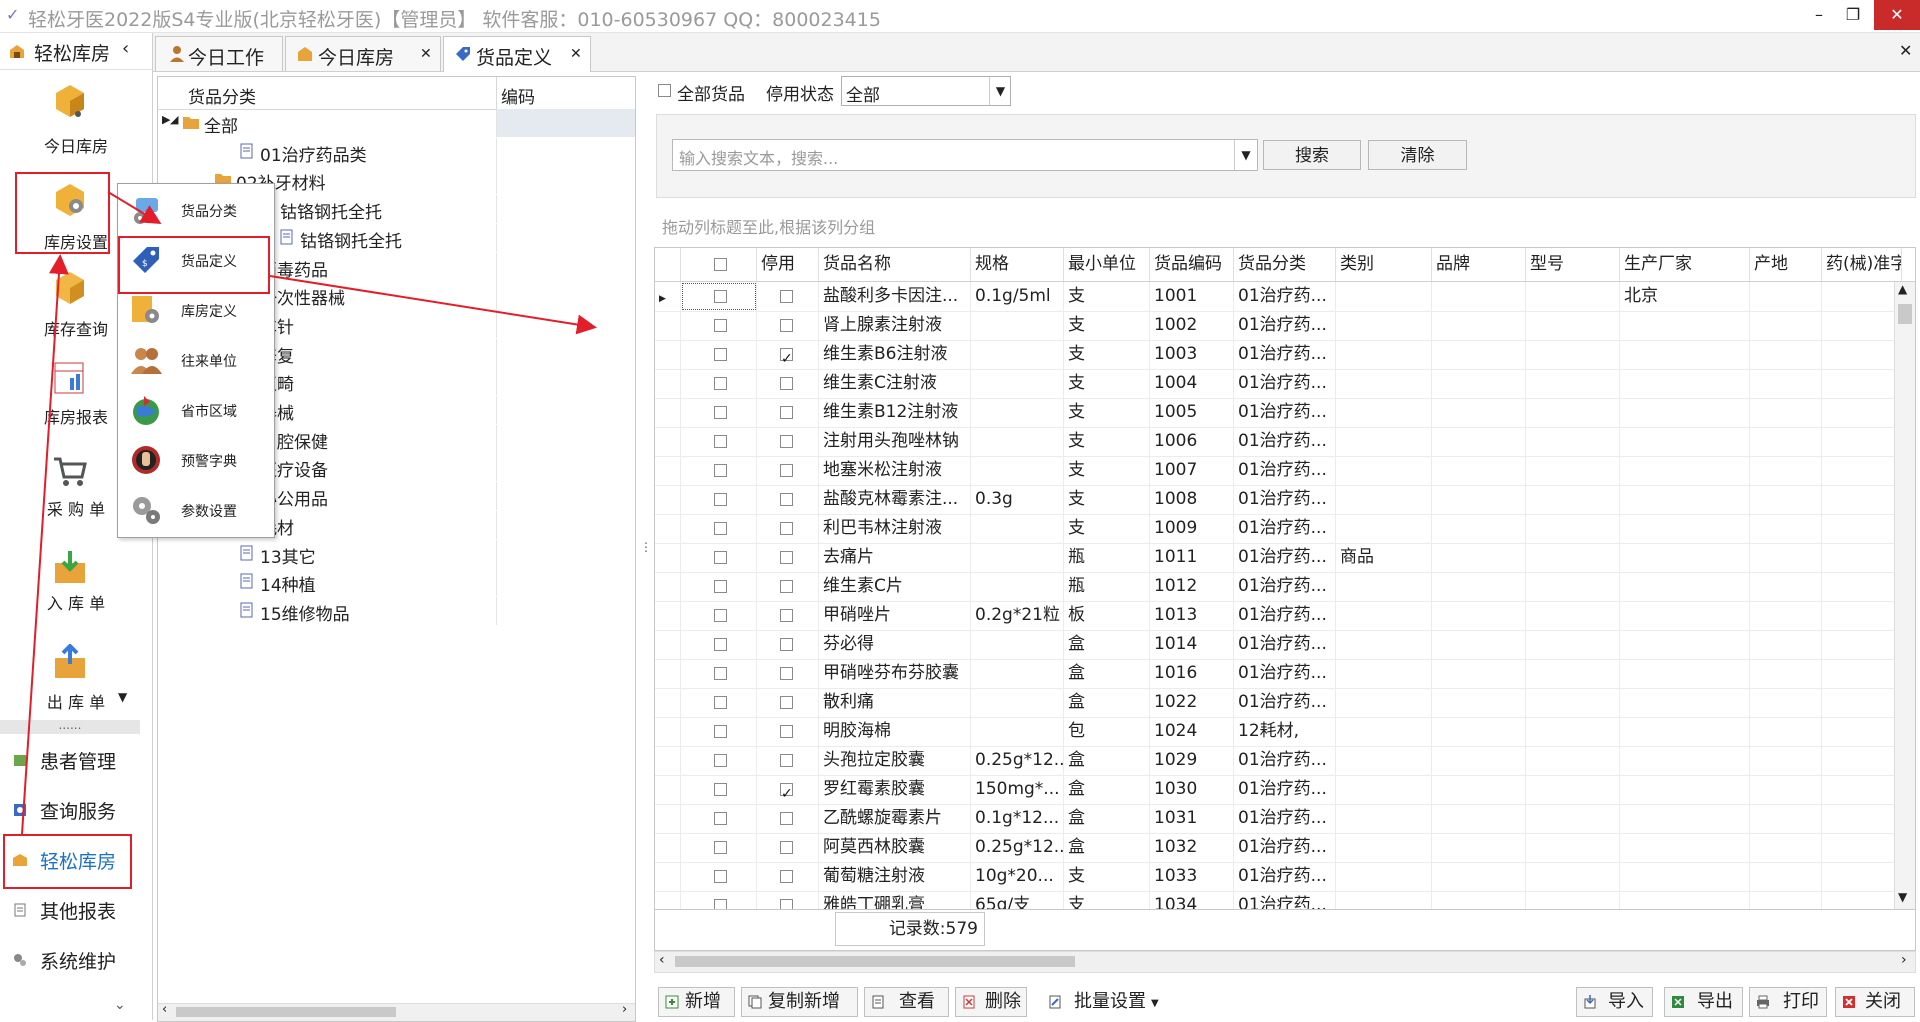 This screenshot has height=1022, width=1920. What do you see at coordinates (45, 544) in the screenshot?
I see `arrow-to-warehouse-settings` at bounding box center [45, 544].